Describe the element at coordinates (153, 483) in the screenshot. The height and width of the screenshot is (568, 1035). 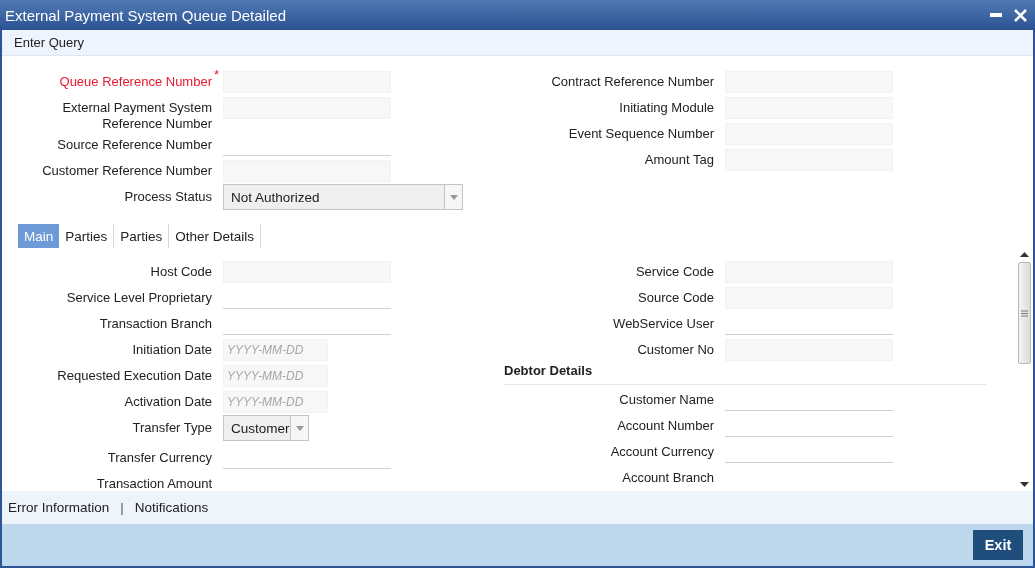
I see `field-label: Transaction Amount` at that location.